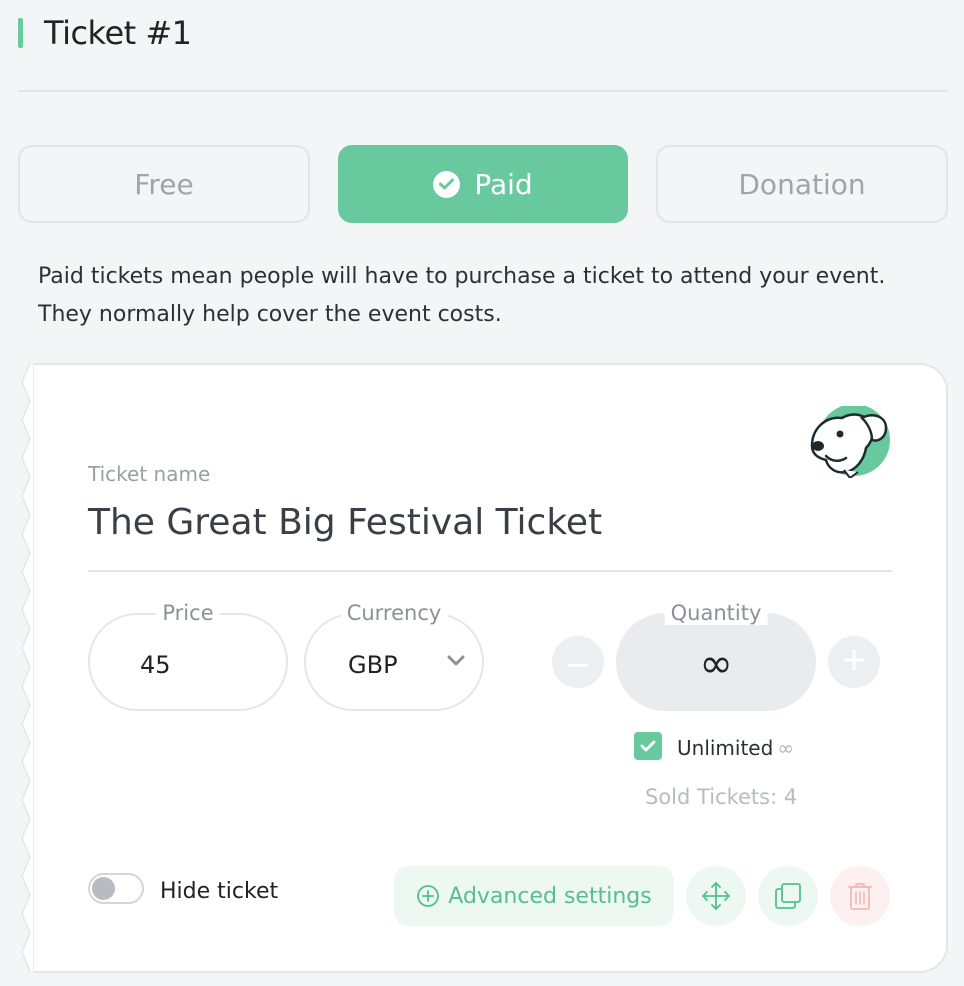 This screenshot has width=964, height=986. I want to click on dog-mascot-icon, so click(850, 442).